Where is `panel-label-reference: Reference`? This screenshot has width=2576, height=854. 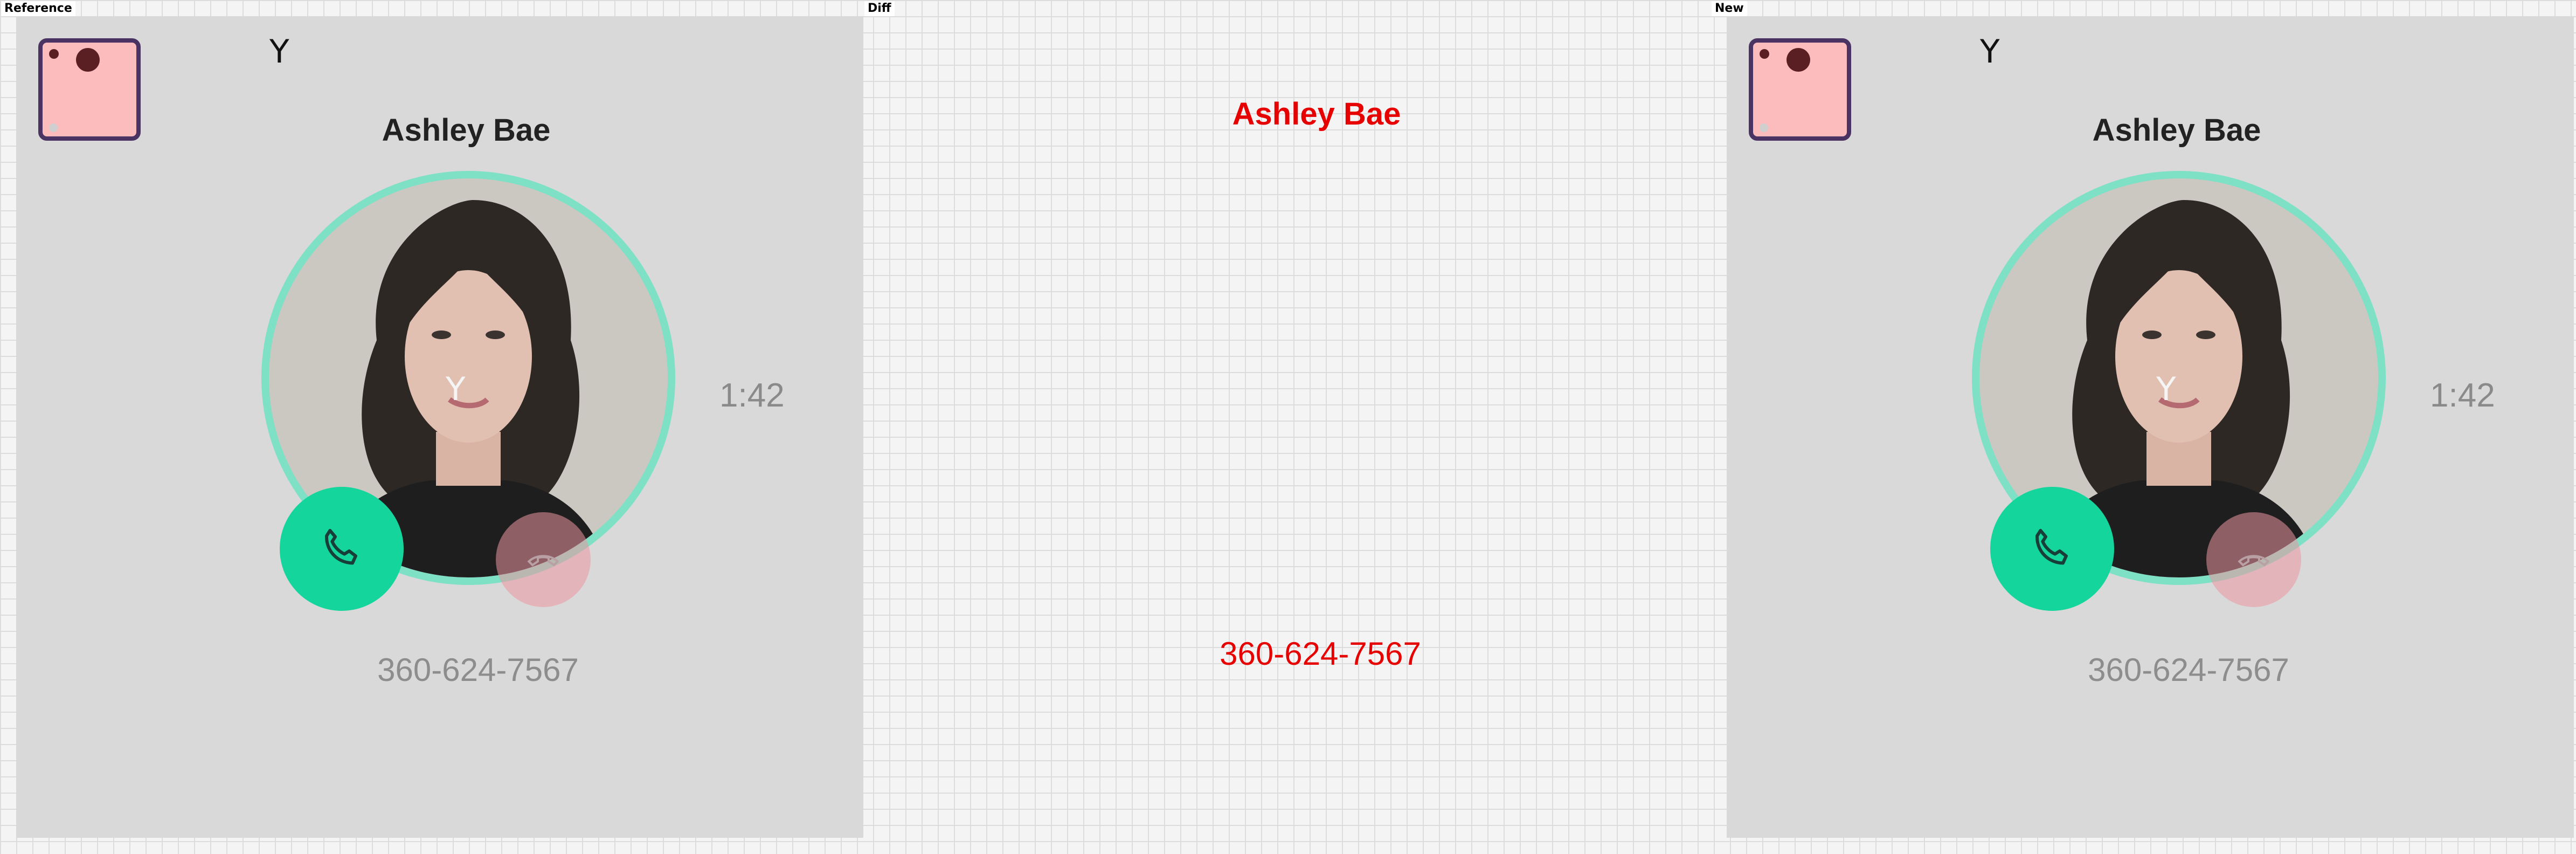
panel-label-reference: Reference is located at coordinates (38, 8).